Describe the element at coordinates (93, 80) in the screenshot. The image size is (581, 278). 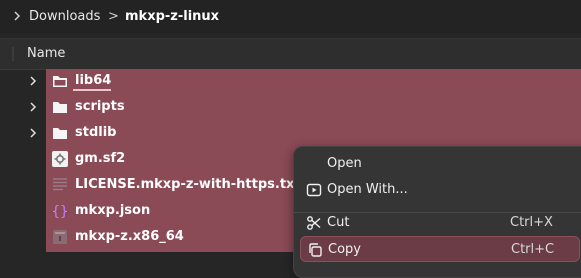
I see `file-name: lib64` at that location.